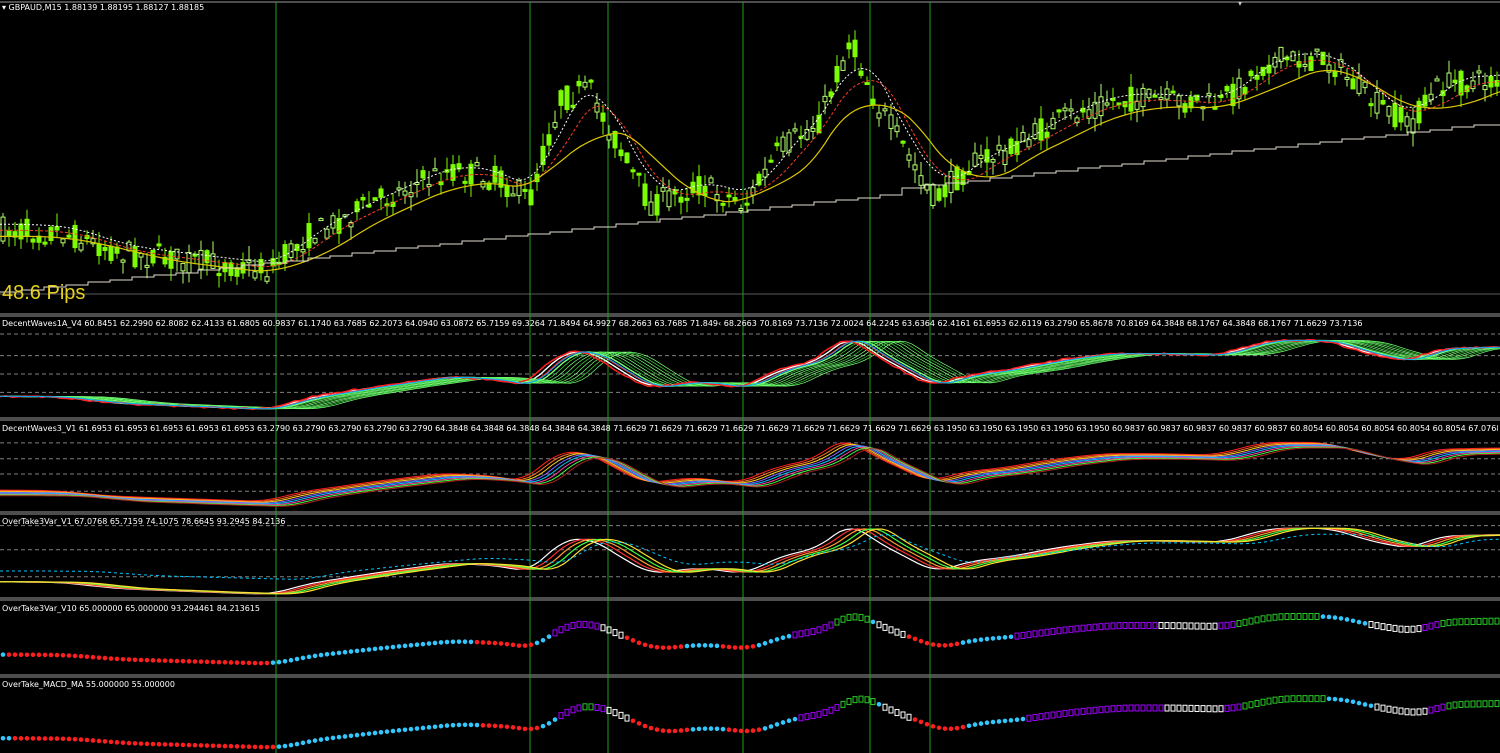 This screenshot has height=753, width=1500. Describe the element at coordinates (1240, 4) in the screenshot. I see `collapse-arrow-icon: ▾` at that location.